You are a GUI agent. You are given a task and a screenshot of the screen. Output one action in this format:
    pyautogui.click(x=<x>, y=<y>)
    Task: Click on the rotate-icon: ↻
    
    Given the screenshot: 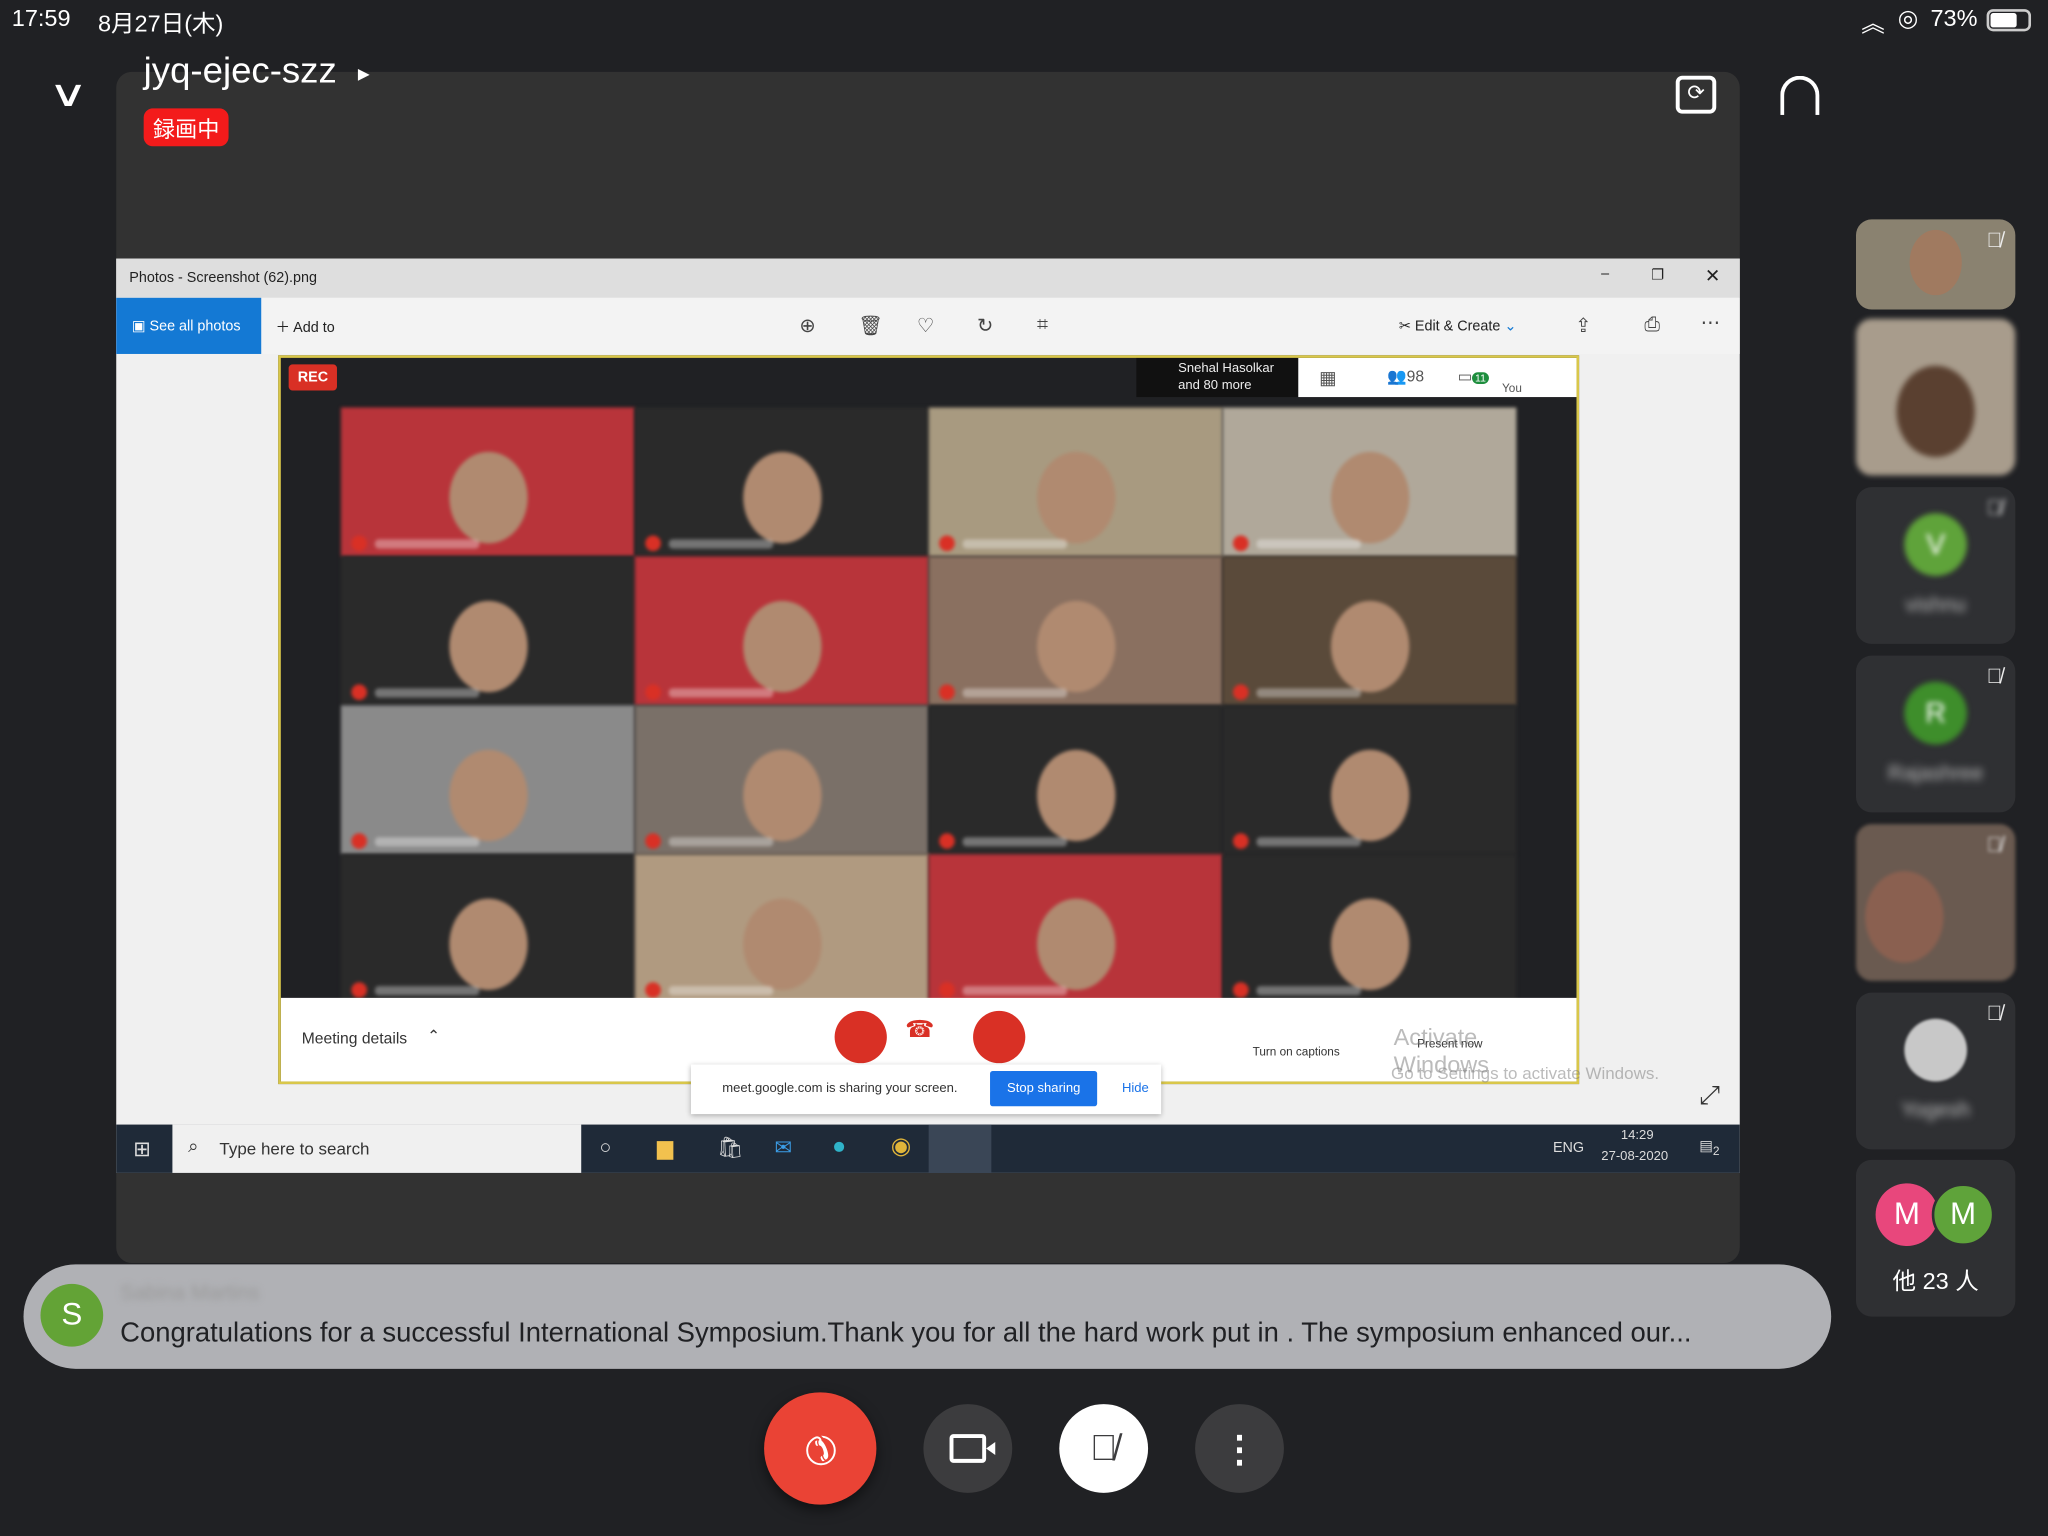 What is the action you would take?
    pyautogui.click(x=985, y=325)
    